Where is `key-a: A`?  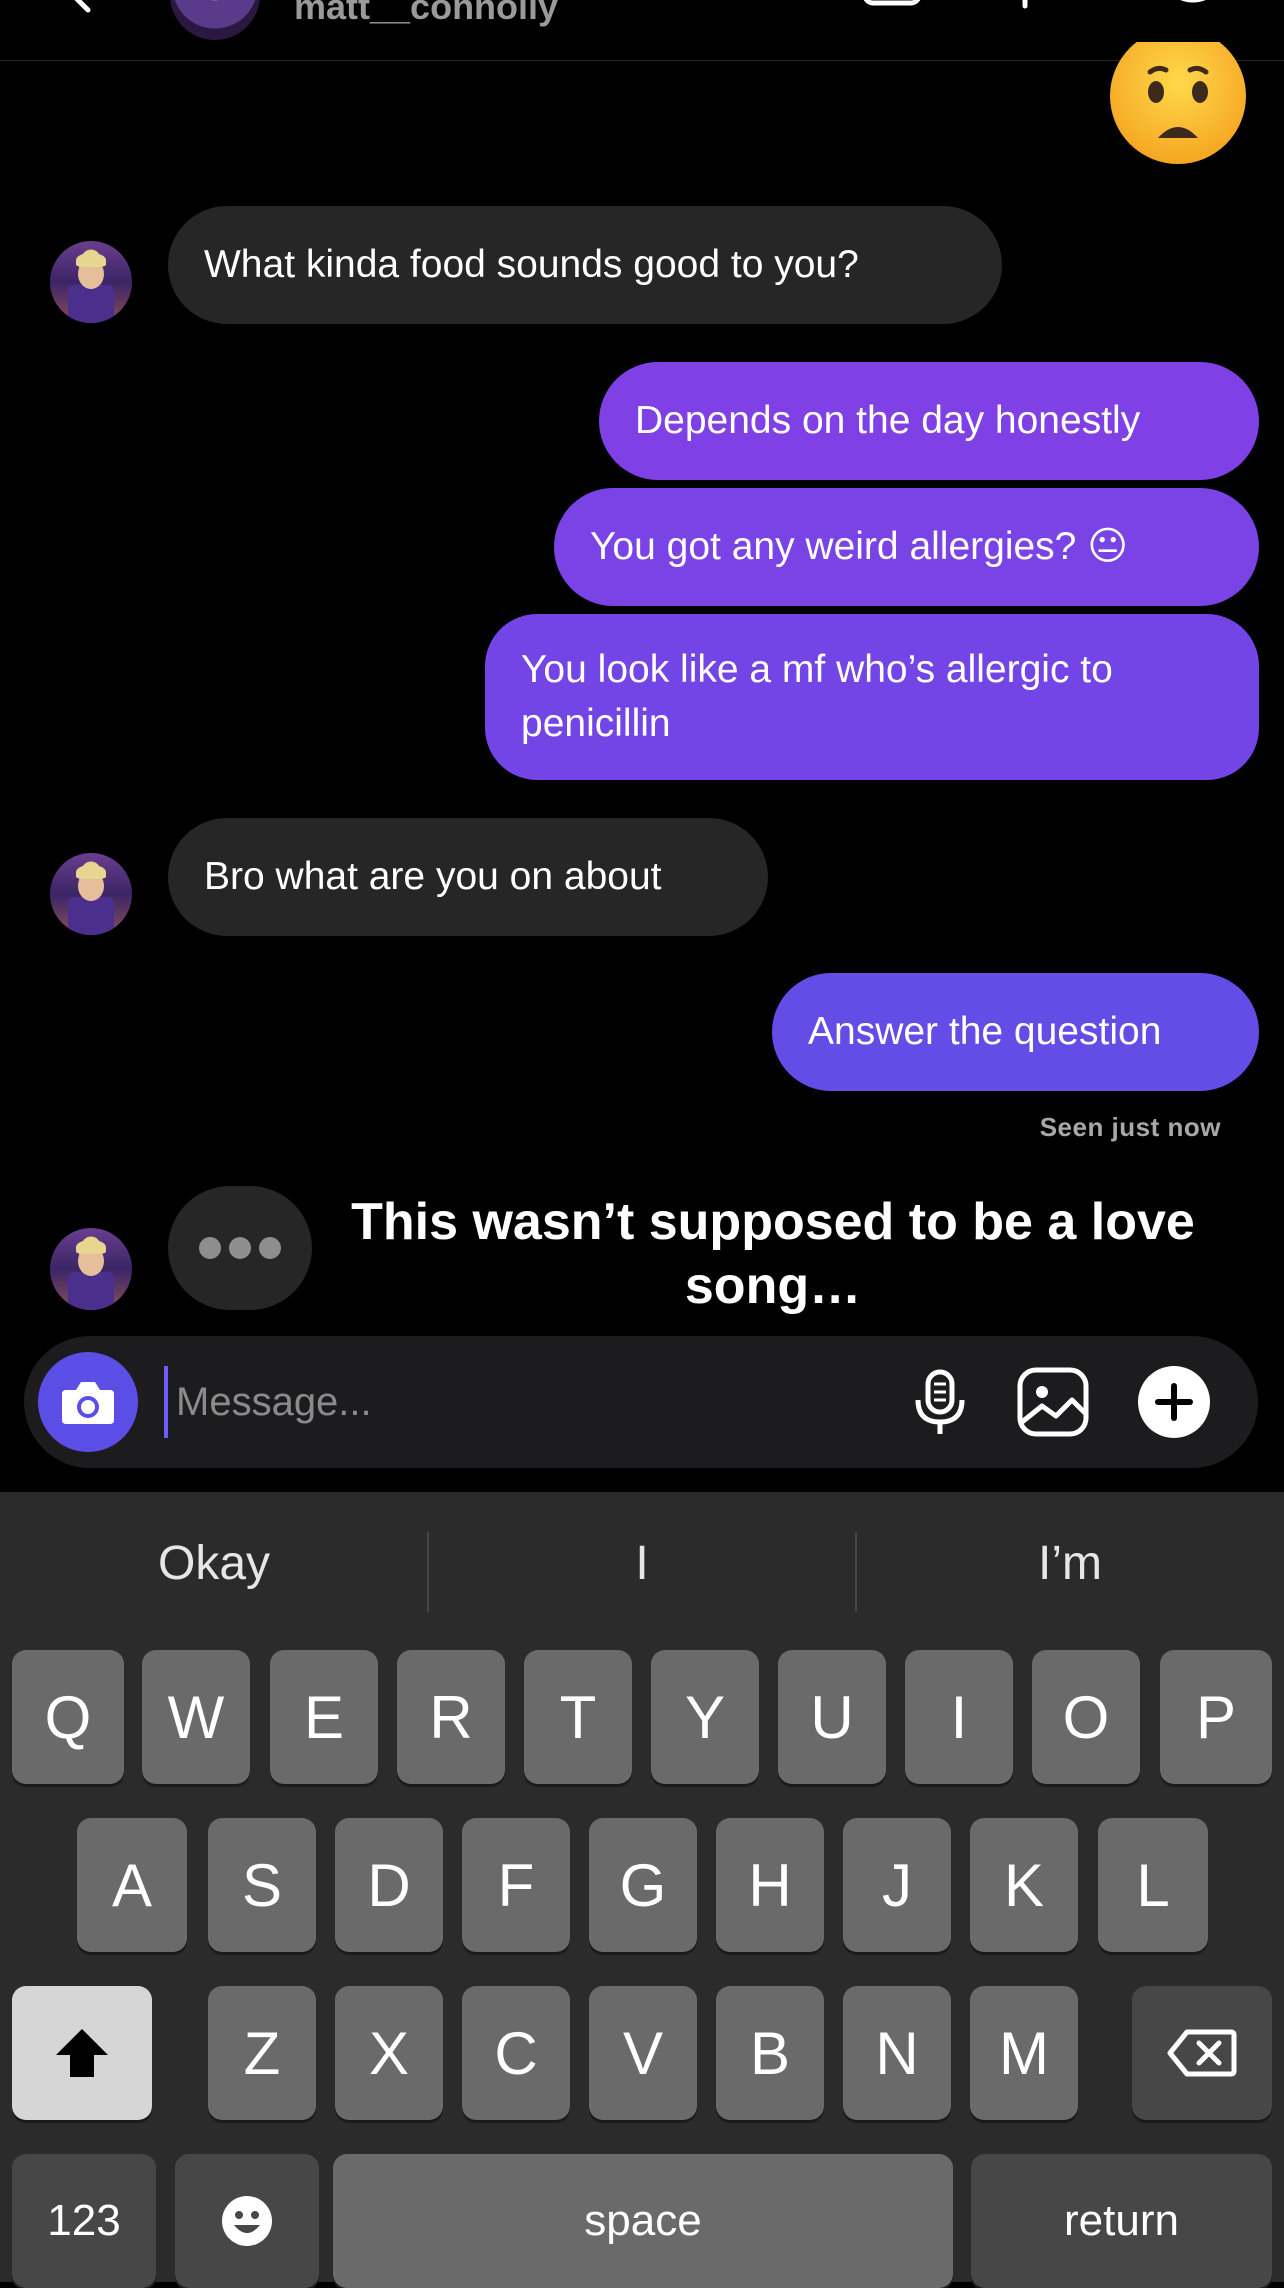
key-a: A is located at coordinates (132, 1885).